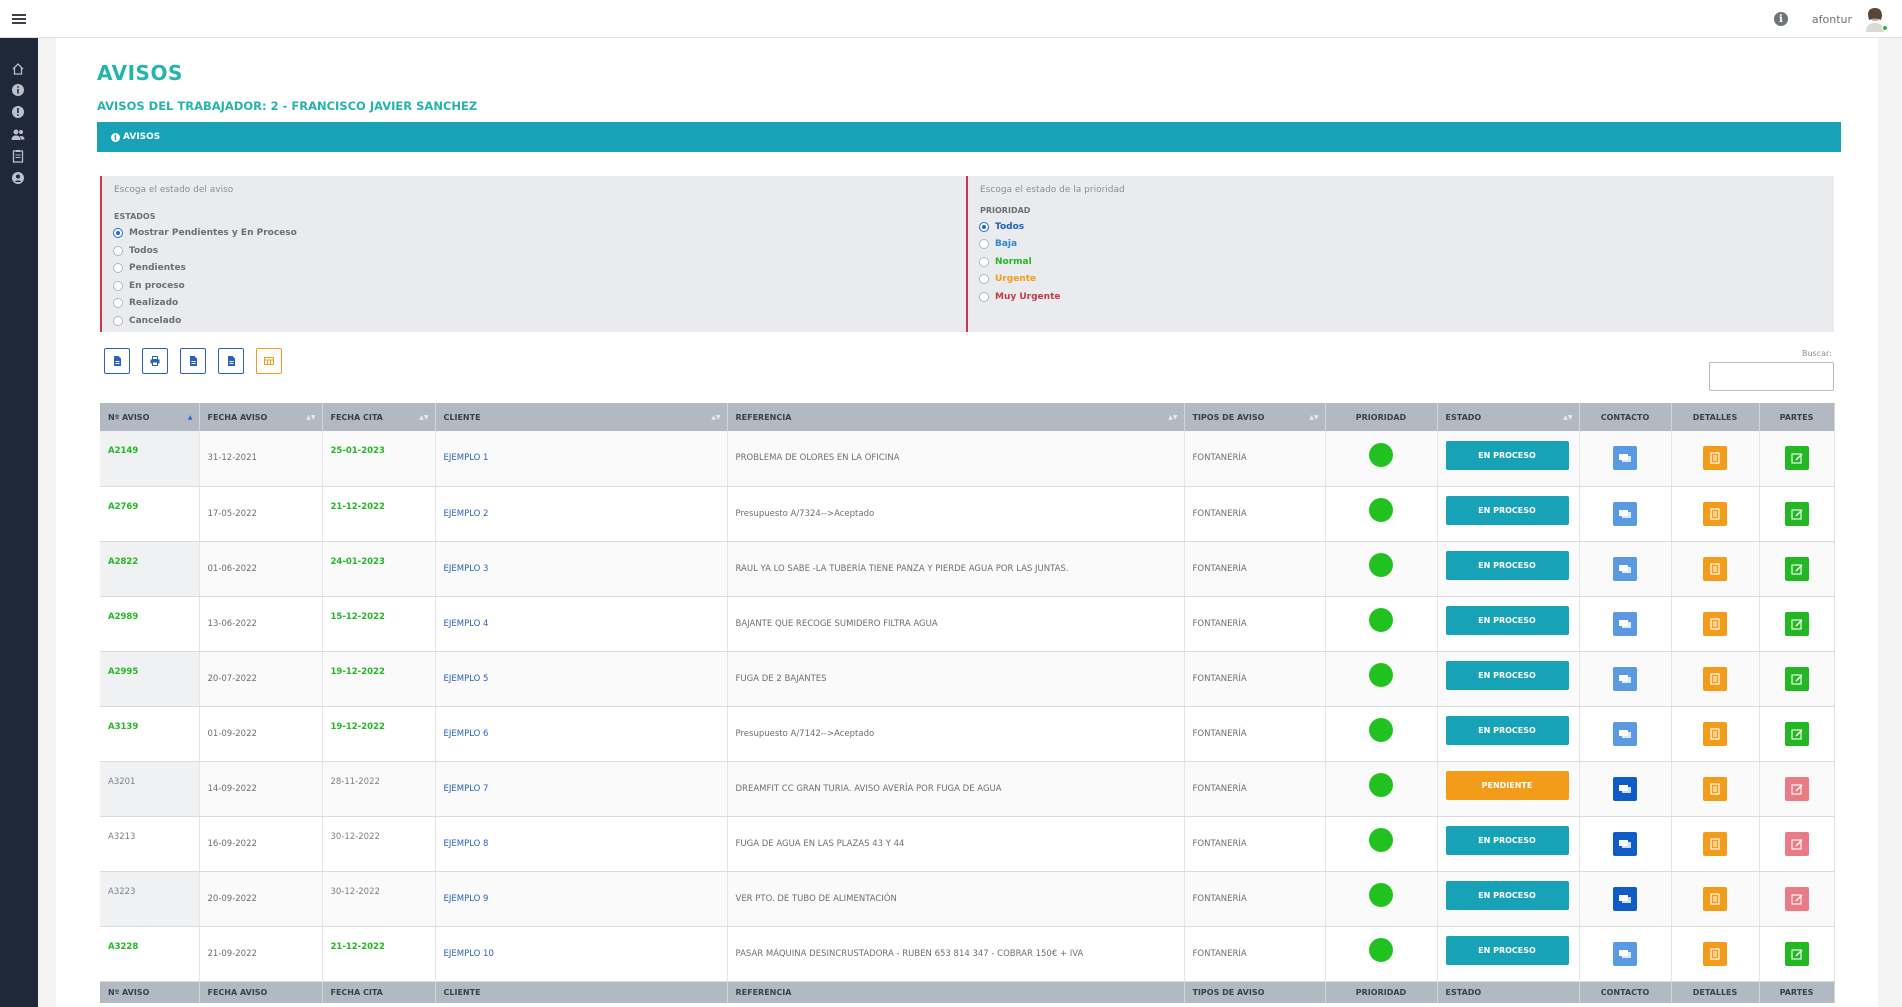  What do you see at coordinates (117, 361) in the screenshot?
I see `export-csv-button` at bounding box center [117, 361].